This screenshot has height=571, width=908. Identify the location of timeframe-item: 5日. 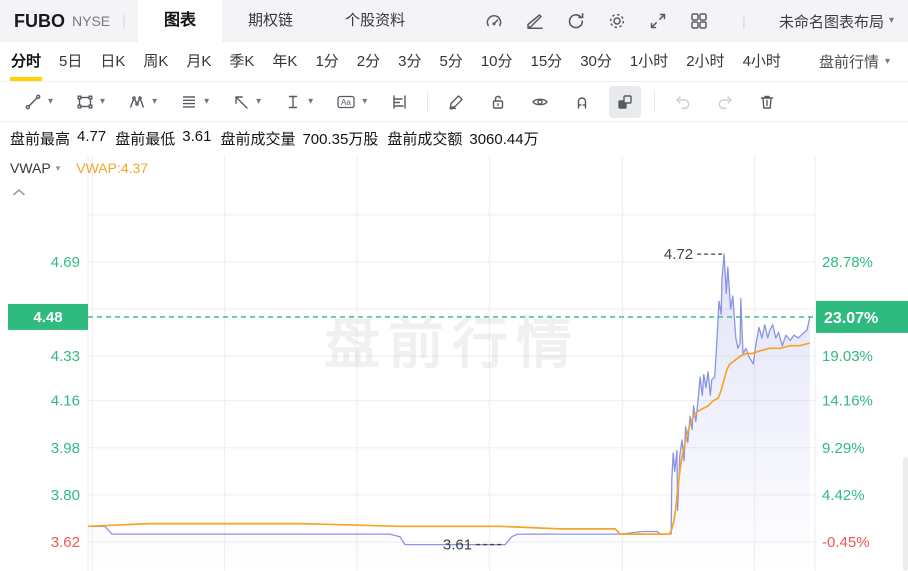
(70, 61).